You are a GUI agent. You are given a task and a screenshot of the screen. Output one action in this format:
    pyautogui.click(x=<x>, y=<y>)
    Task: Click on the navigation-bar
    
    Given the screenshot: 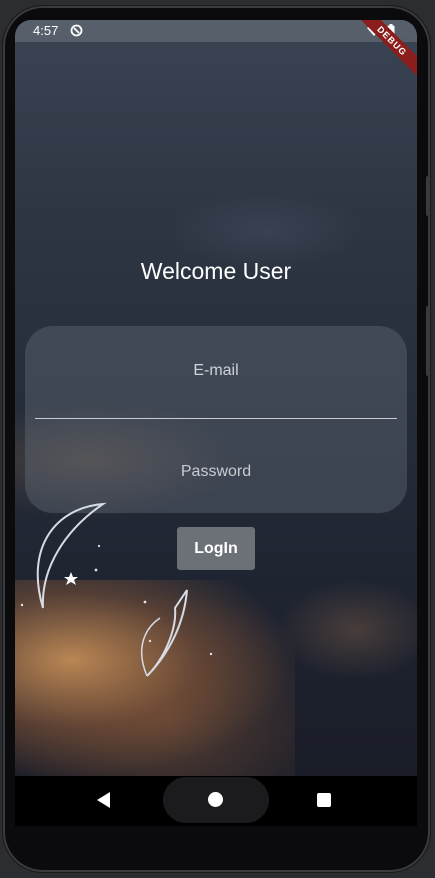 What is the action you would take?
    pyautogui.click(x=216, y=801)
    